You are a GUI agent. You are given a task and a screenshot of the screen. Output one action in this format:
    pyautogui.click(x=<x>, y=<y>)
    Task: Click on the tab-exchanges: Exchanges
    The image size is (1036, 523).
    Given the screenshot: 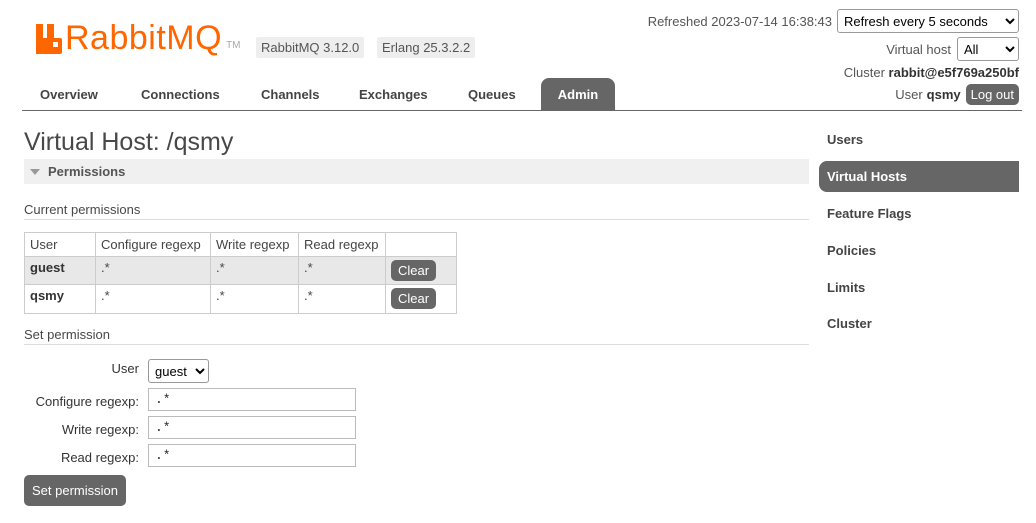 What is the action you would take?
    pyautogui.click(x=393, y=94)
    